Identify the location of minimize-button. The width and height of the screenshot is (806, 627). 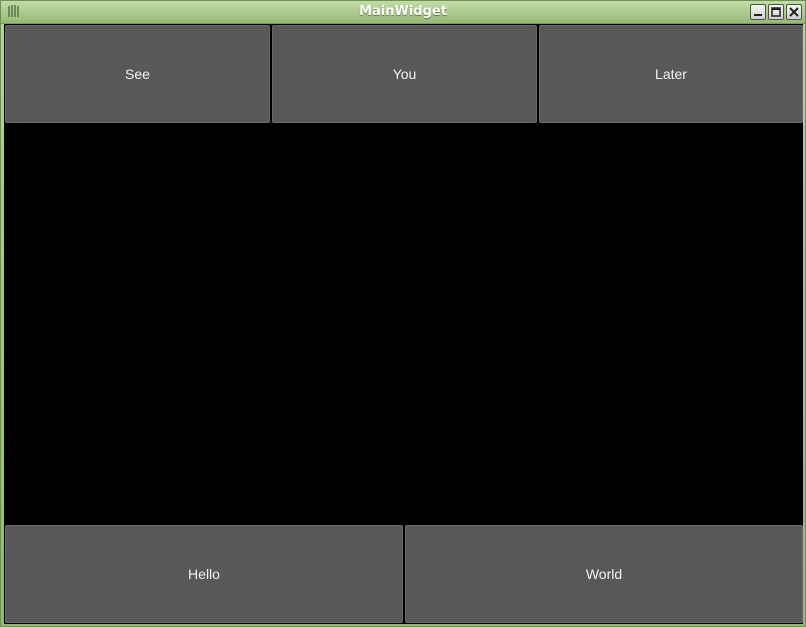
(758, 12).